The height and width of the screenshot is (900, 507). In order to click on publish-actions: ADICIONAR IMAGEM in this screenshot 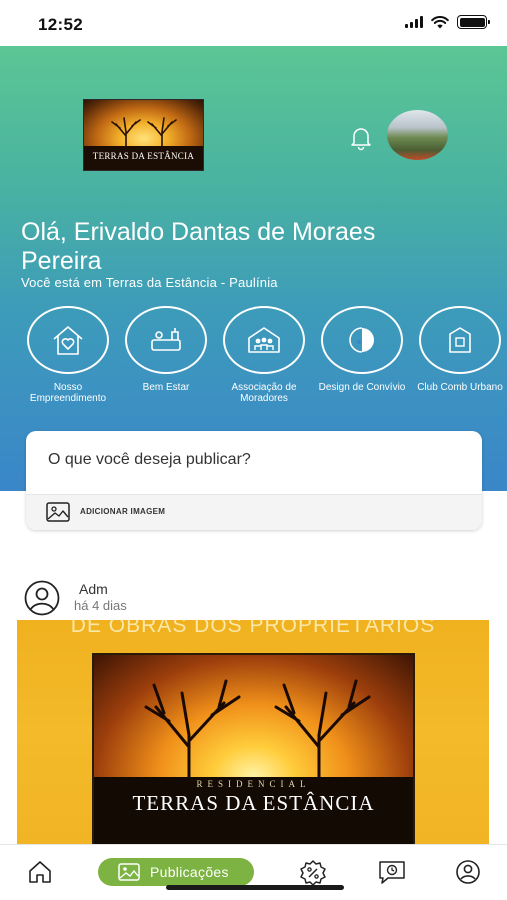, I will do `click(254, 512)`.